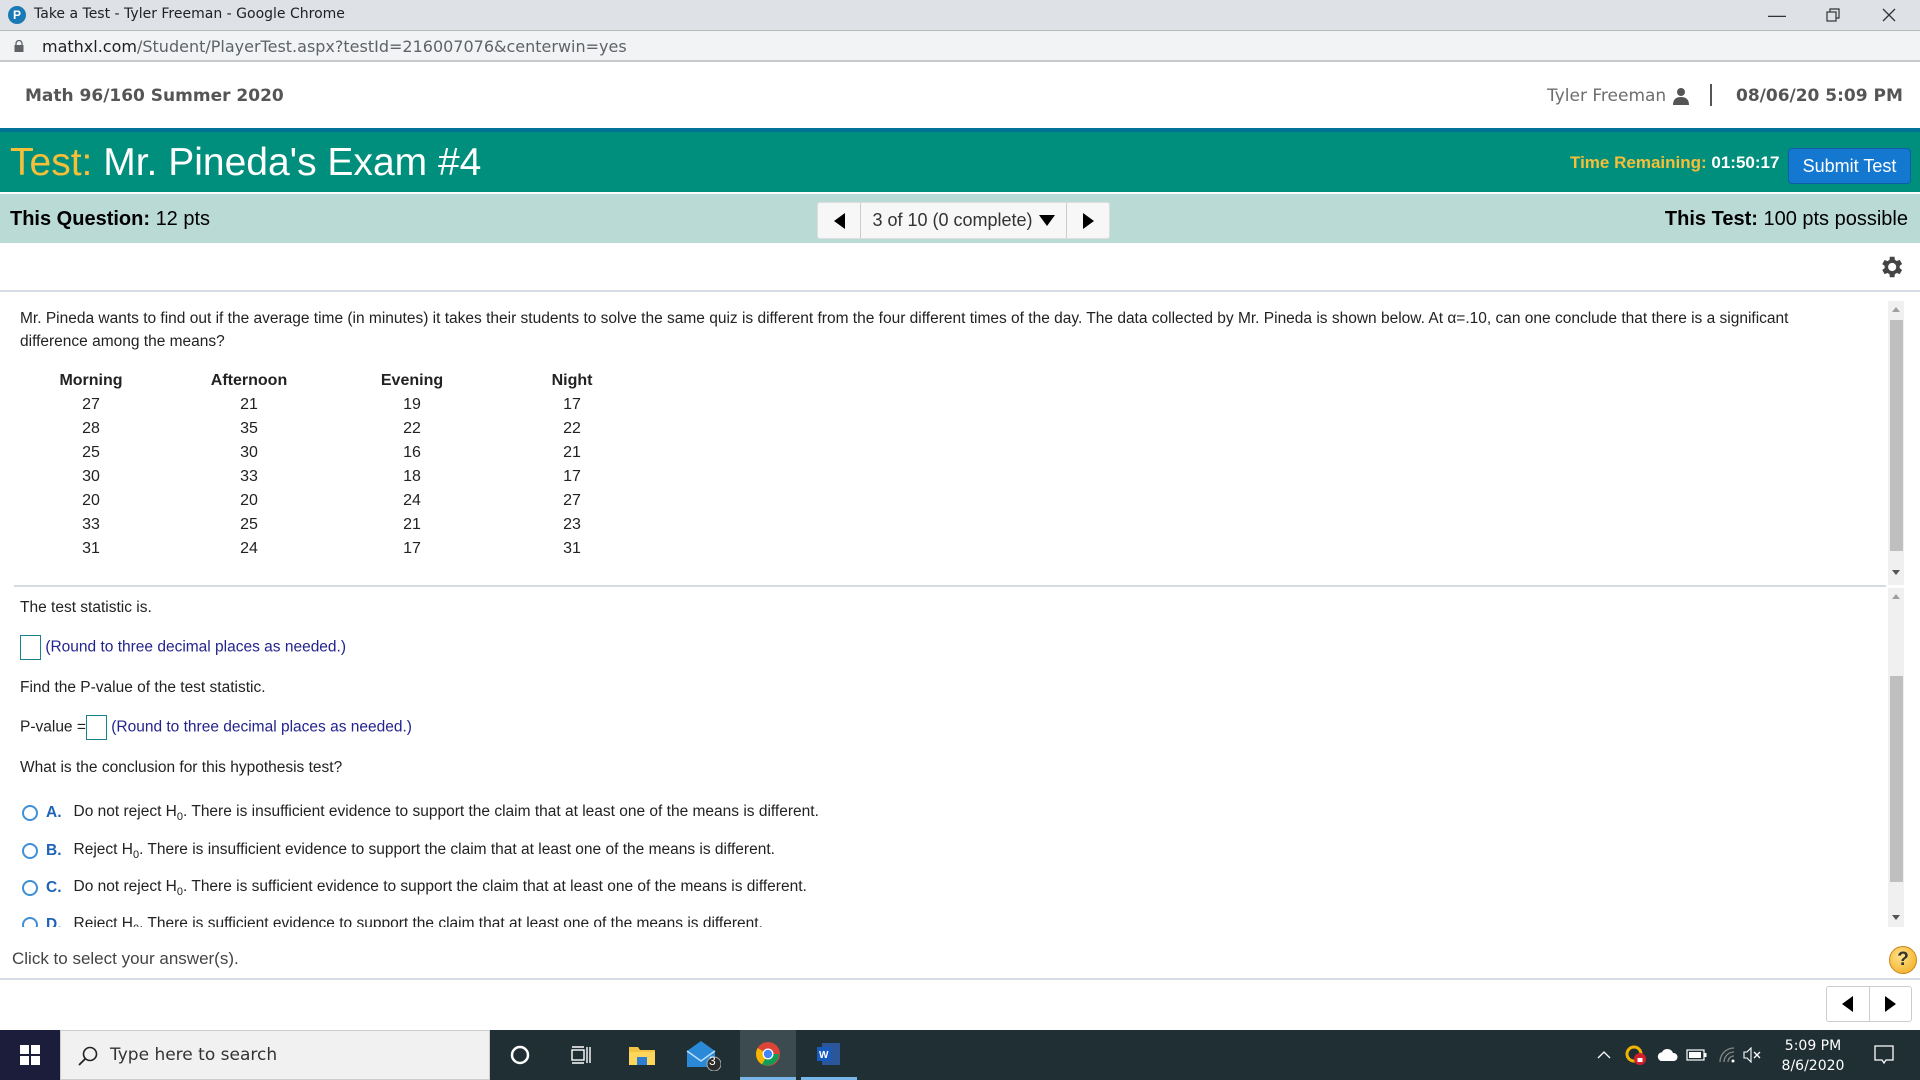 The width and height of the screenshot is (1920, 1080). I want to click on taskbar-search: Type here to search, so click(275, 1055).